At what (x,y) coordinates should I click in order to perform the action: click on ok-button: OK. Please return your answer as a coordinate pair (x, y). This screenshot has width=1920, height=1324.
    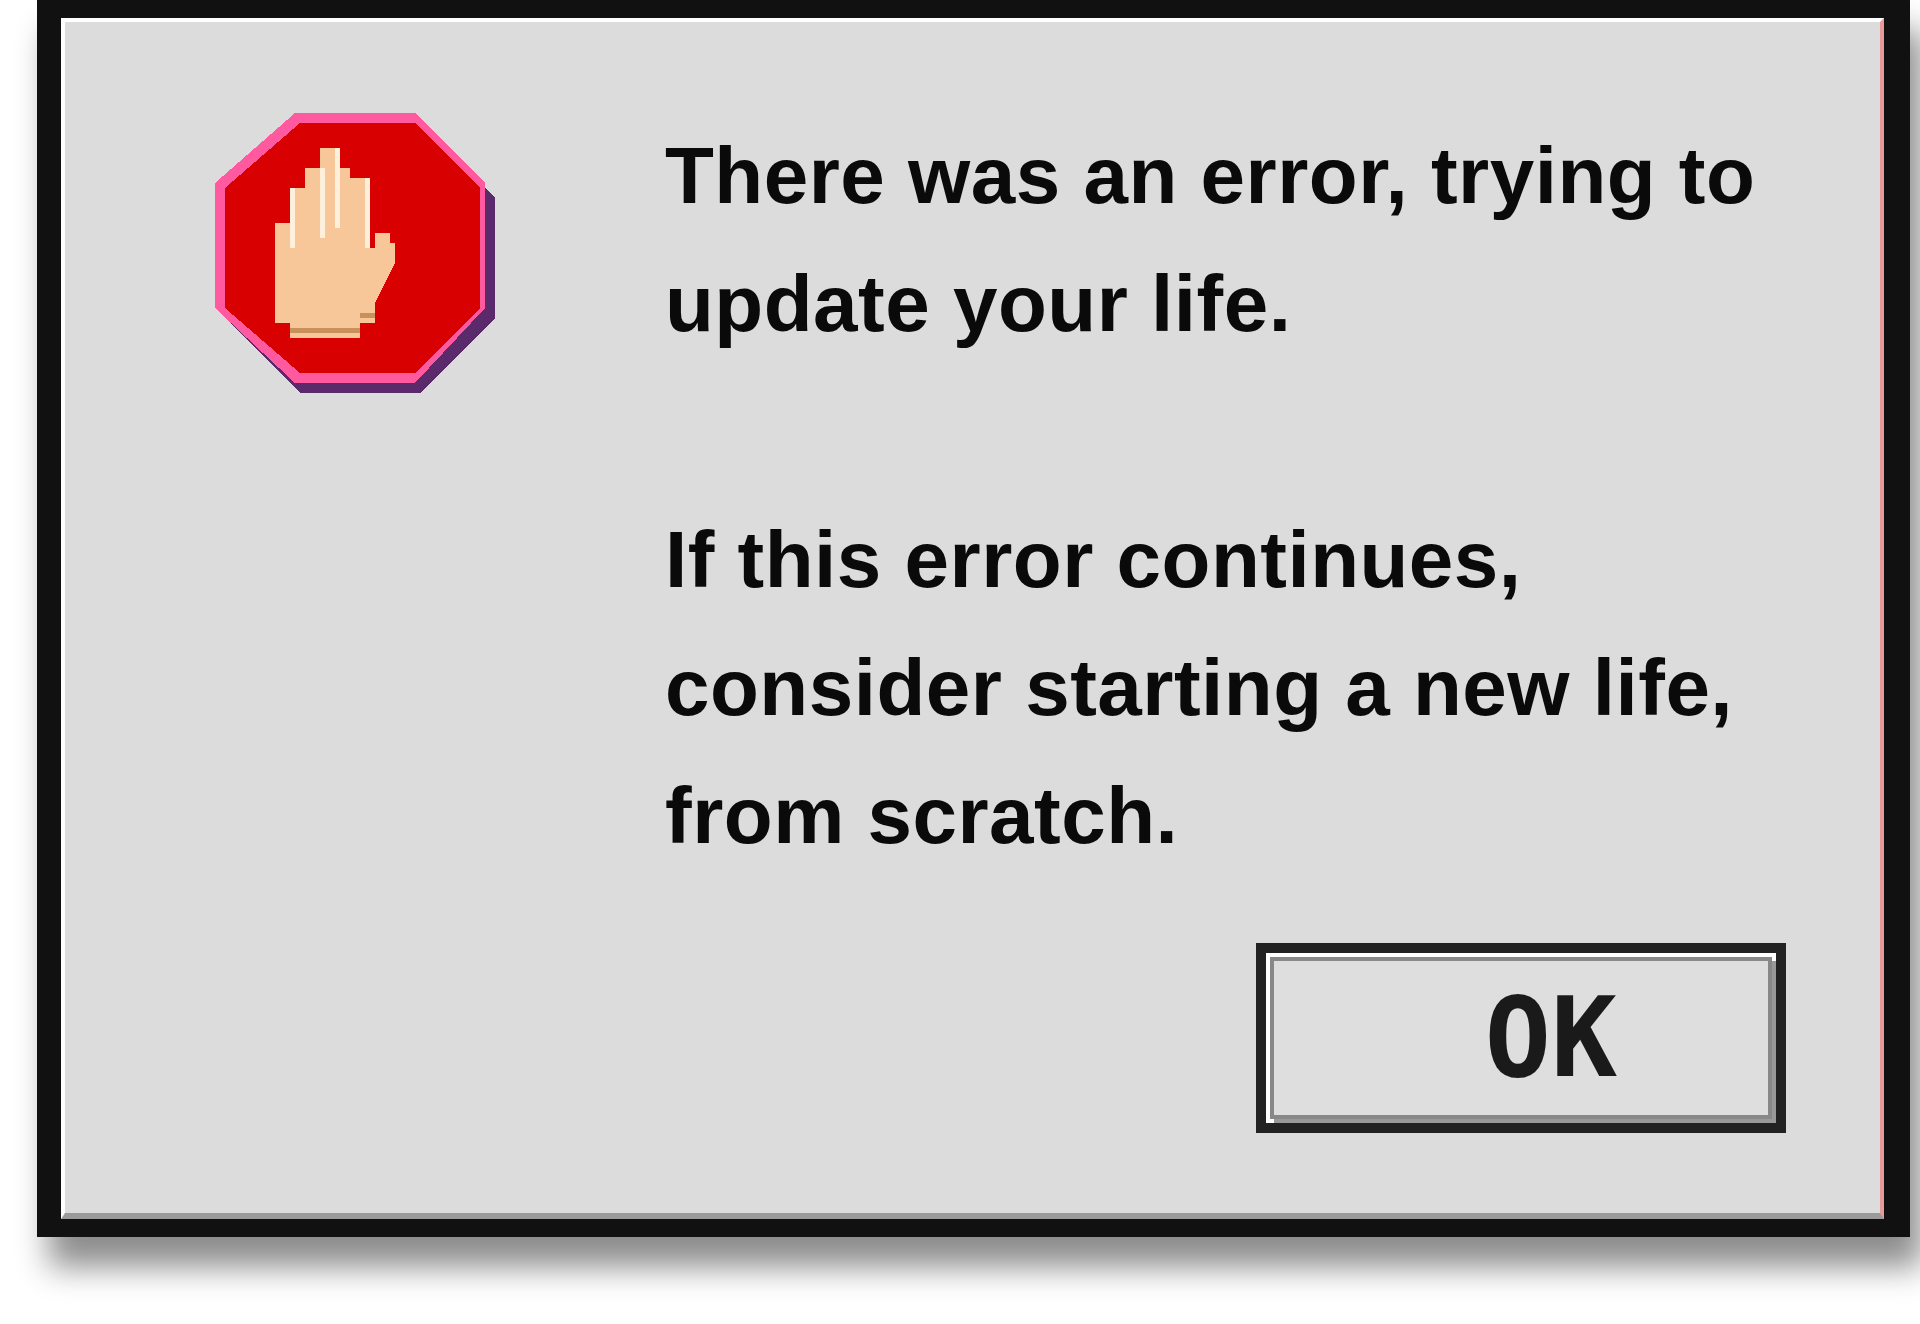
    Looking at the image, I should click on (1521, 1038).